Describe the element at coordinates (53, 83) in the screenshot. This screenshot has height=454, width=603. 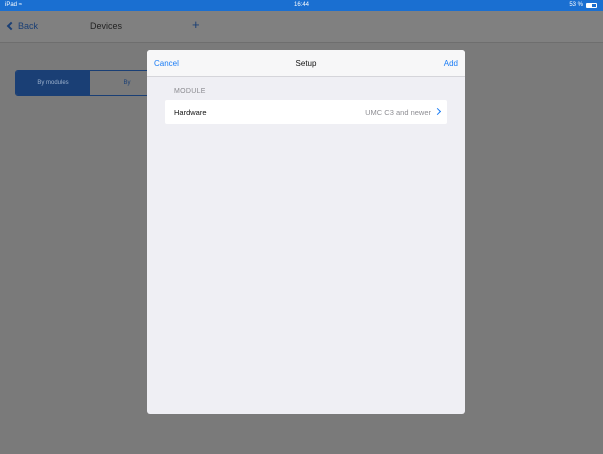
I see `segment-by-modules: By modules` at that location.